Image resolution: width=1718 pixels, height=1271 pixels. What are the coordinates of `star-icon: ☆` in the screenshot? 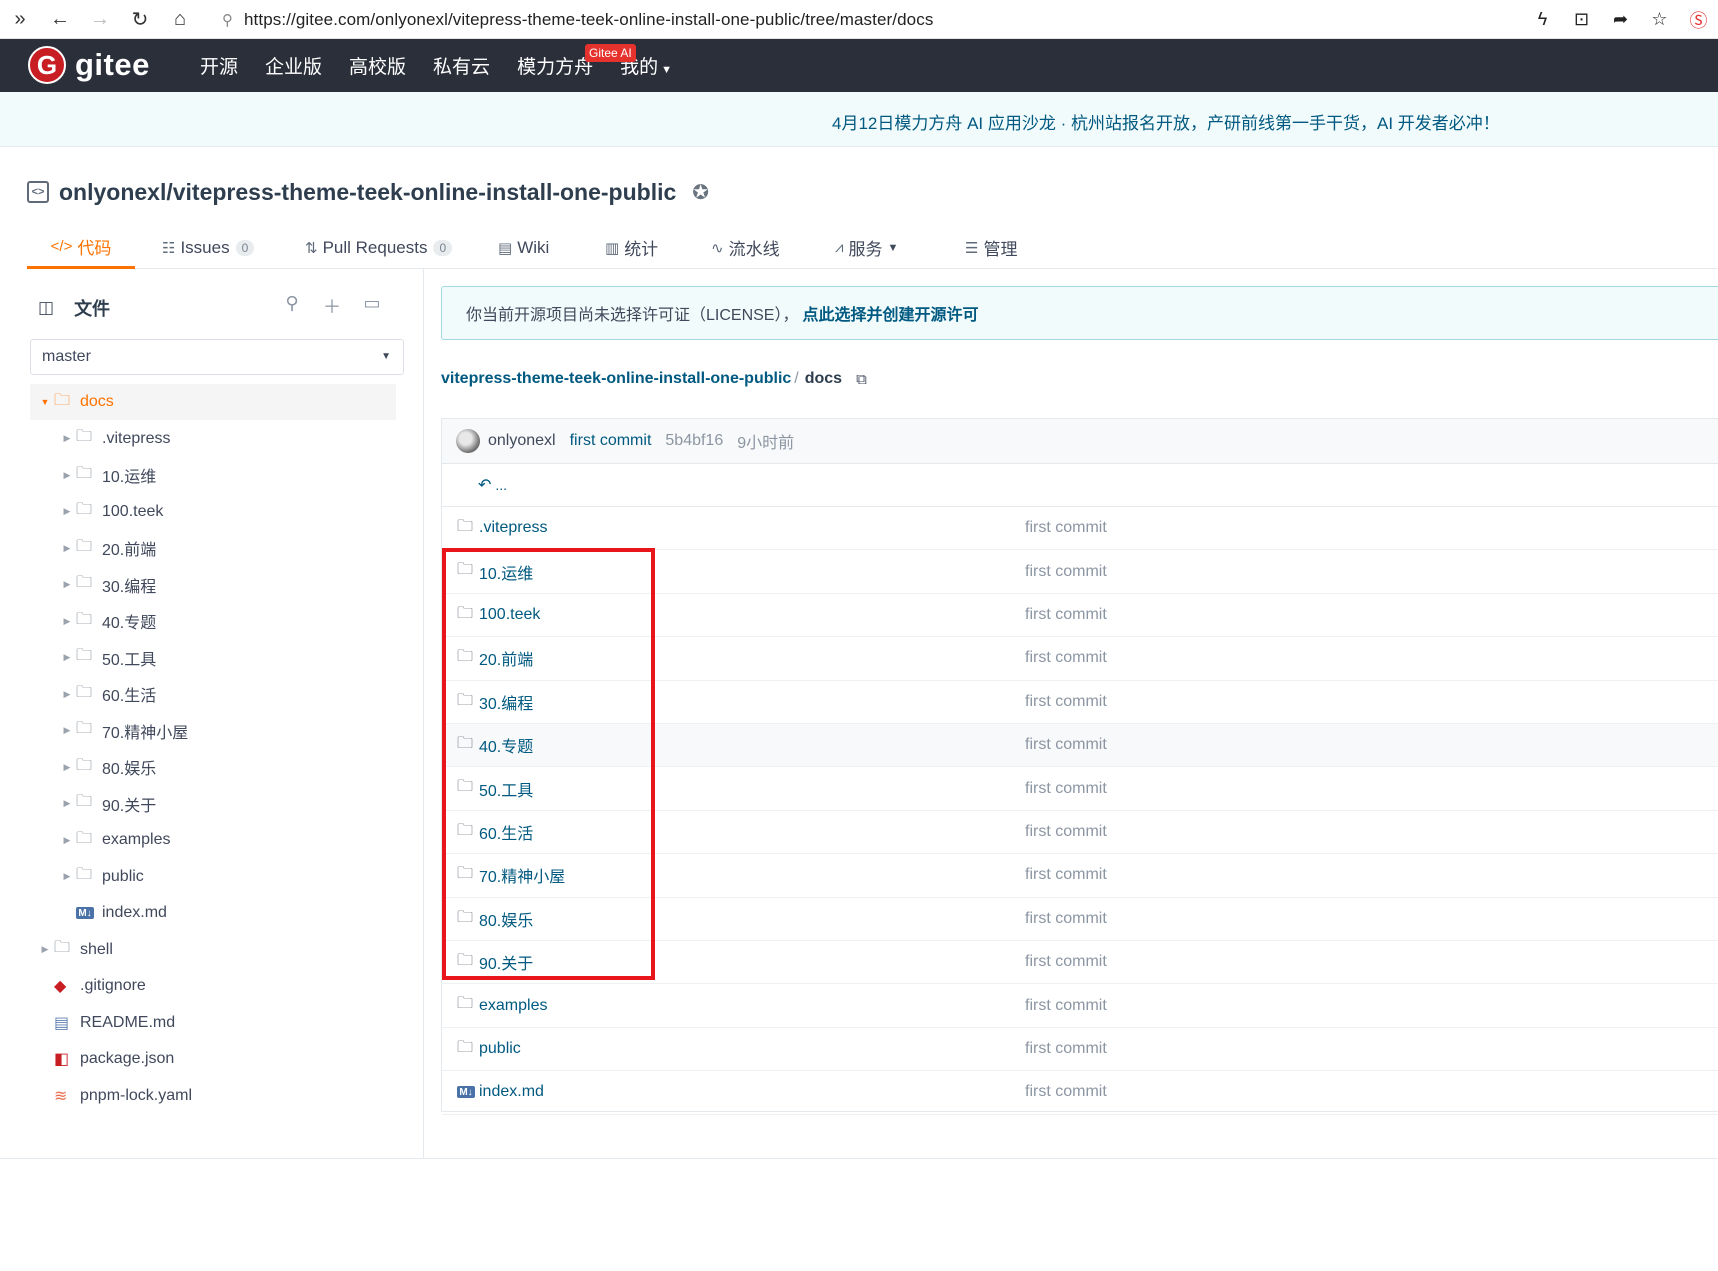 It's located at (1659, 19).